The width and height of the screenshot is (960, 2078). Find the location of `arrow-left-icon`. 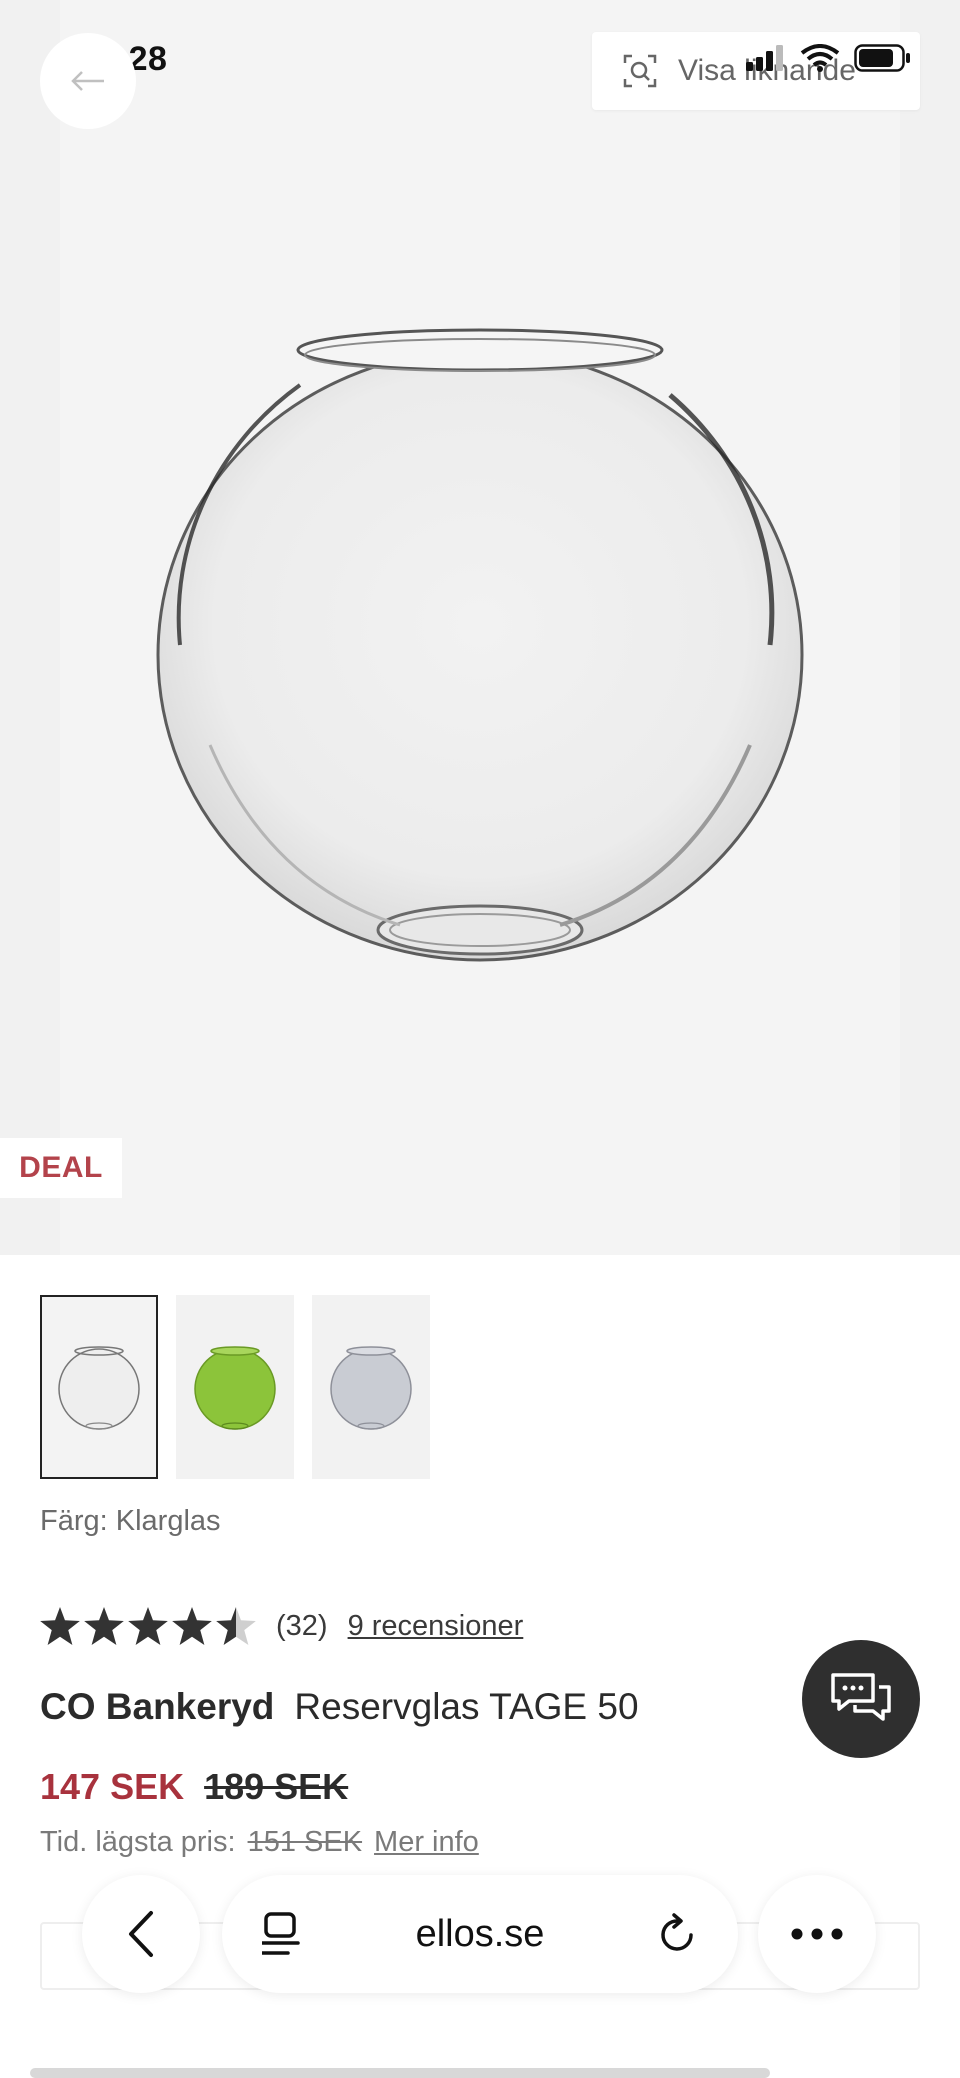

arrow-left-icon is located at coordinates (87, 81).